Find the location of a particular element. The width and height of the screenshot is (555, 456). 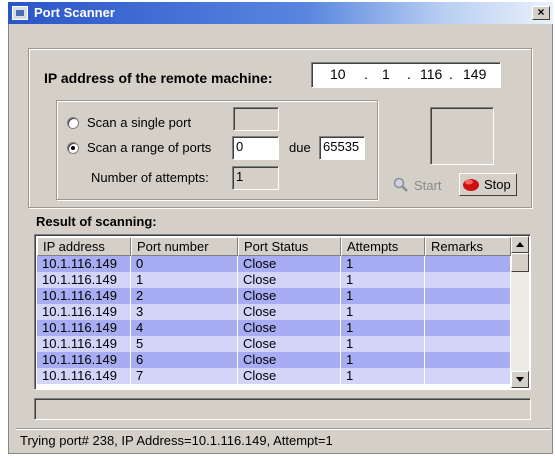

cell-port: 6 is located at coordinates (184, 360).